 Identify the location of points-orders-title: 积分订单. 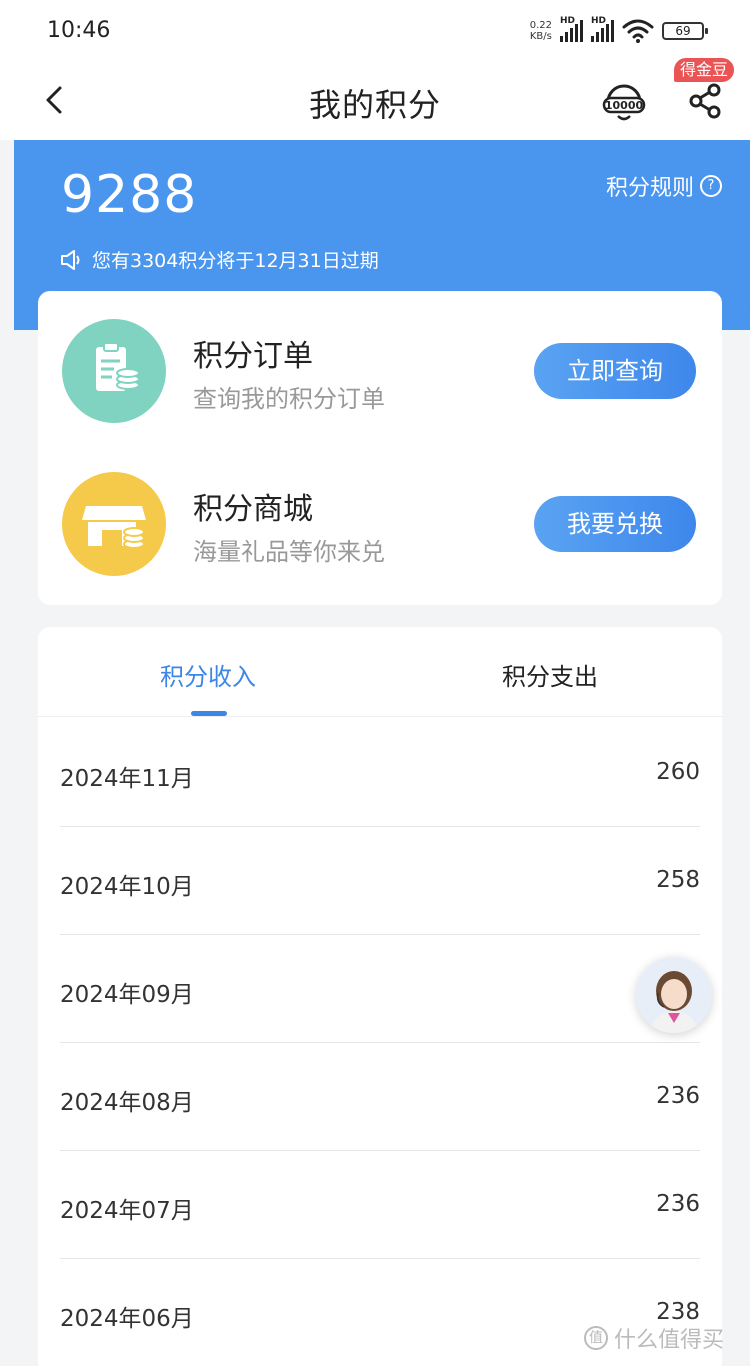
(253, 356).